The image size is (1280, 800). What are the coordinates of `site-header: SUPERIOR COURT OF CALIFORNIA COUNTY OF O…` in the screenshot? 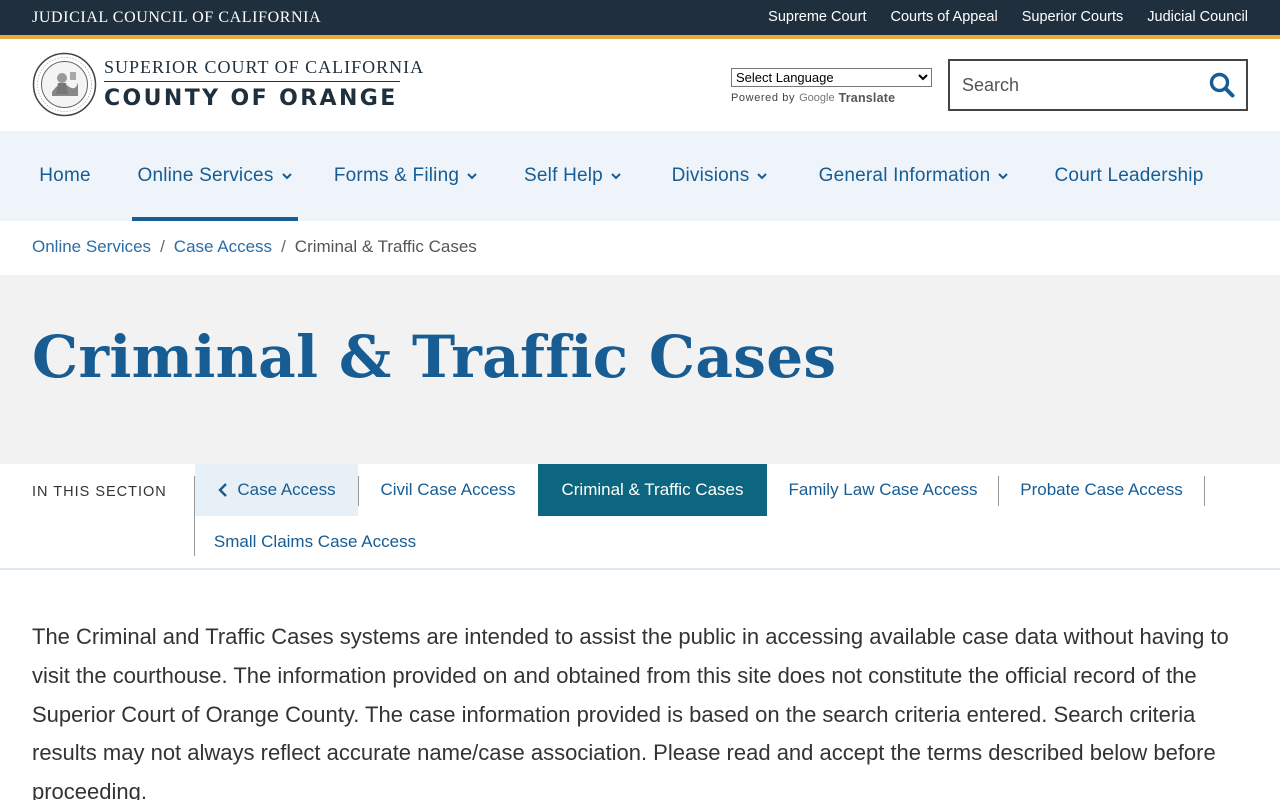 It's located at (640, 85).